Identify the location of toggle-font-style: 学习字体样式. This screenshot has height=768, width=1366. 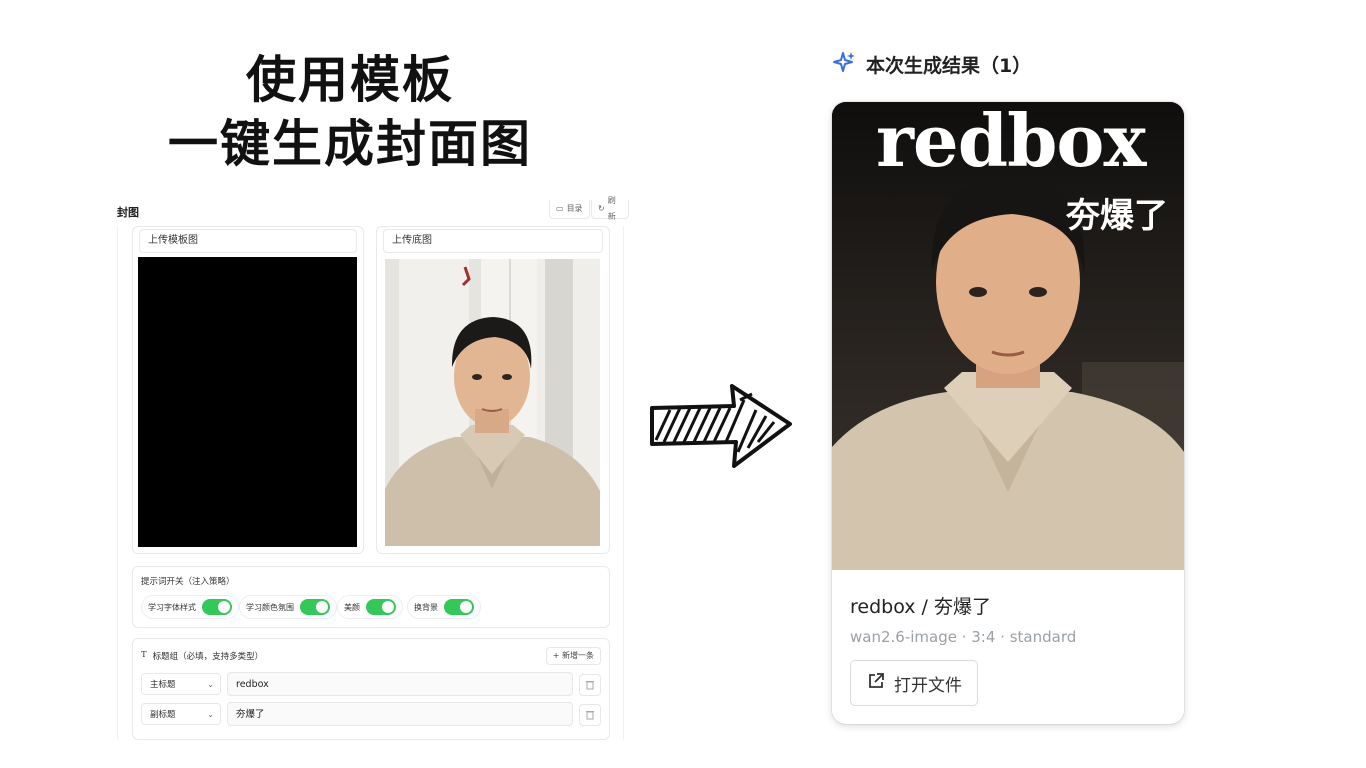
(190, 607).